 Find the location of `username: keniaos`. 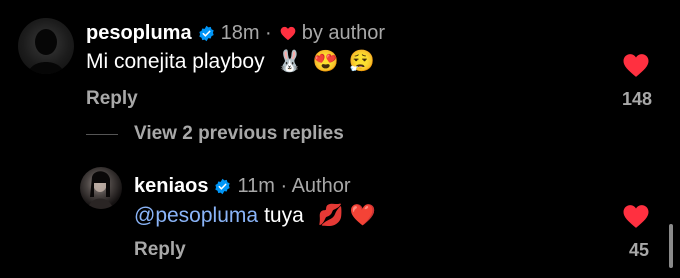

username: keniaos is located at coordinates (171, 186).